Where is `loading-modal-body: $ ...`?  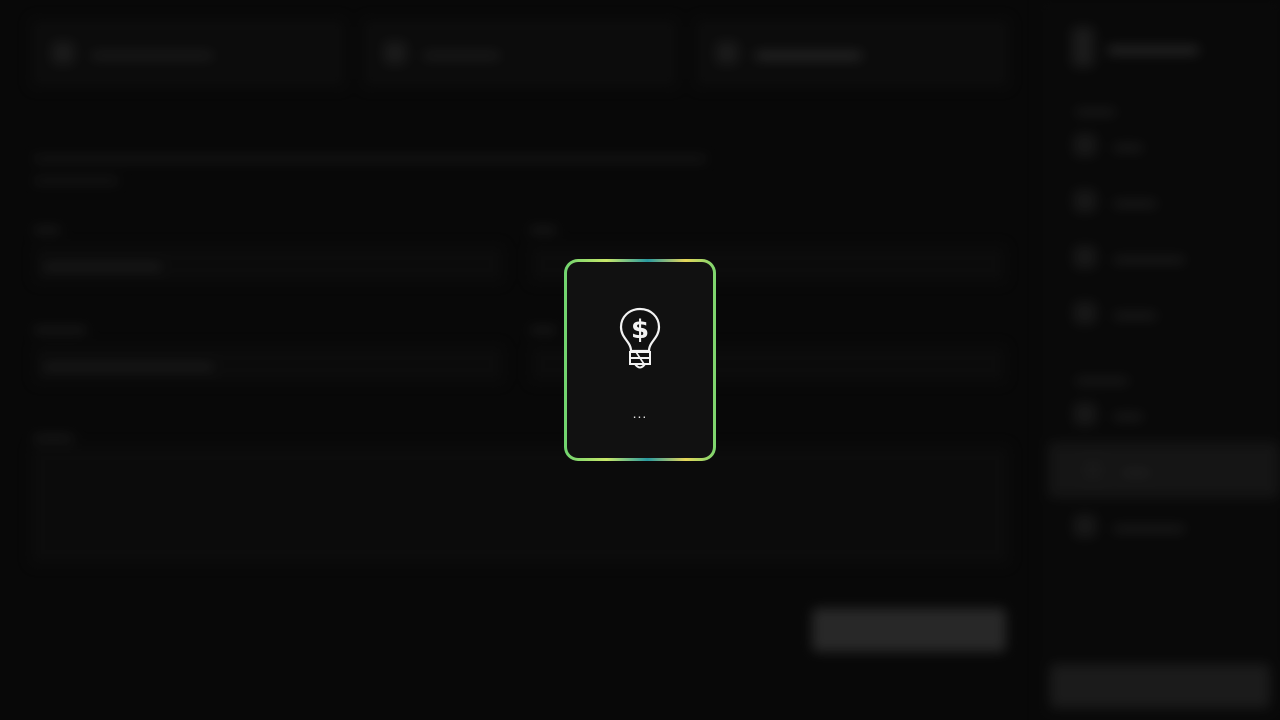
loading-modal-body: $ ... is located at coordinates (640, 360).